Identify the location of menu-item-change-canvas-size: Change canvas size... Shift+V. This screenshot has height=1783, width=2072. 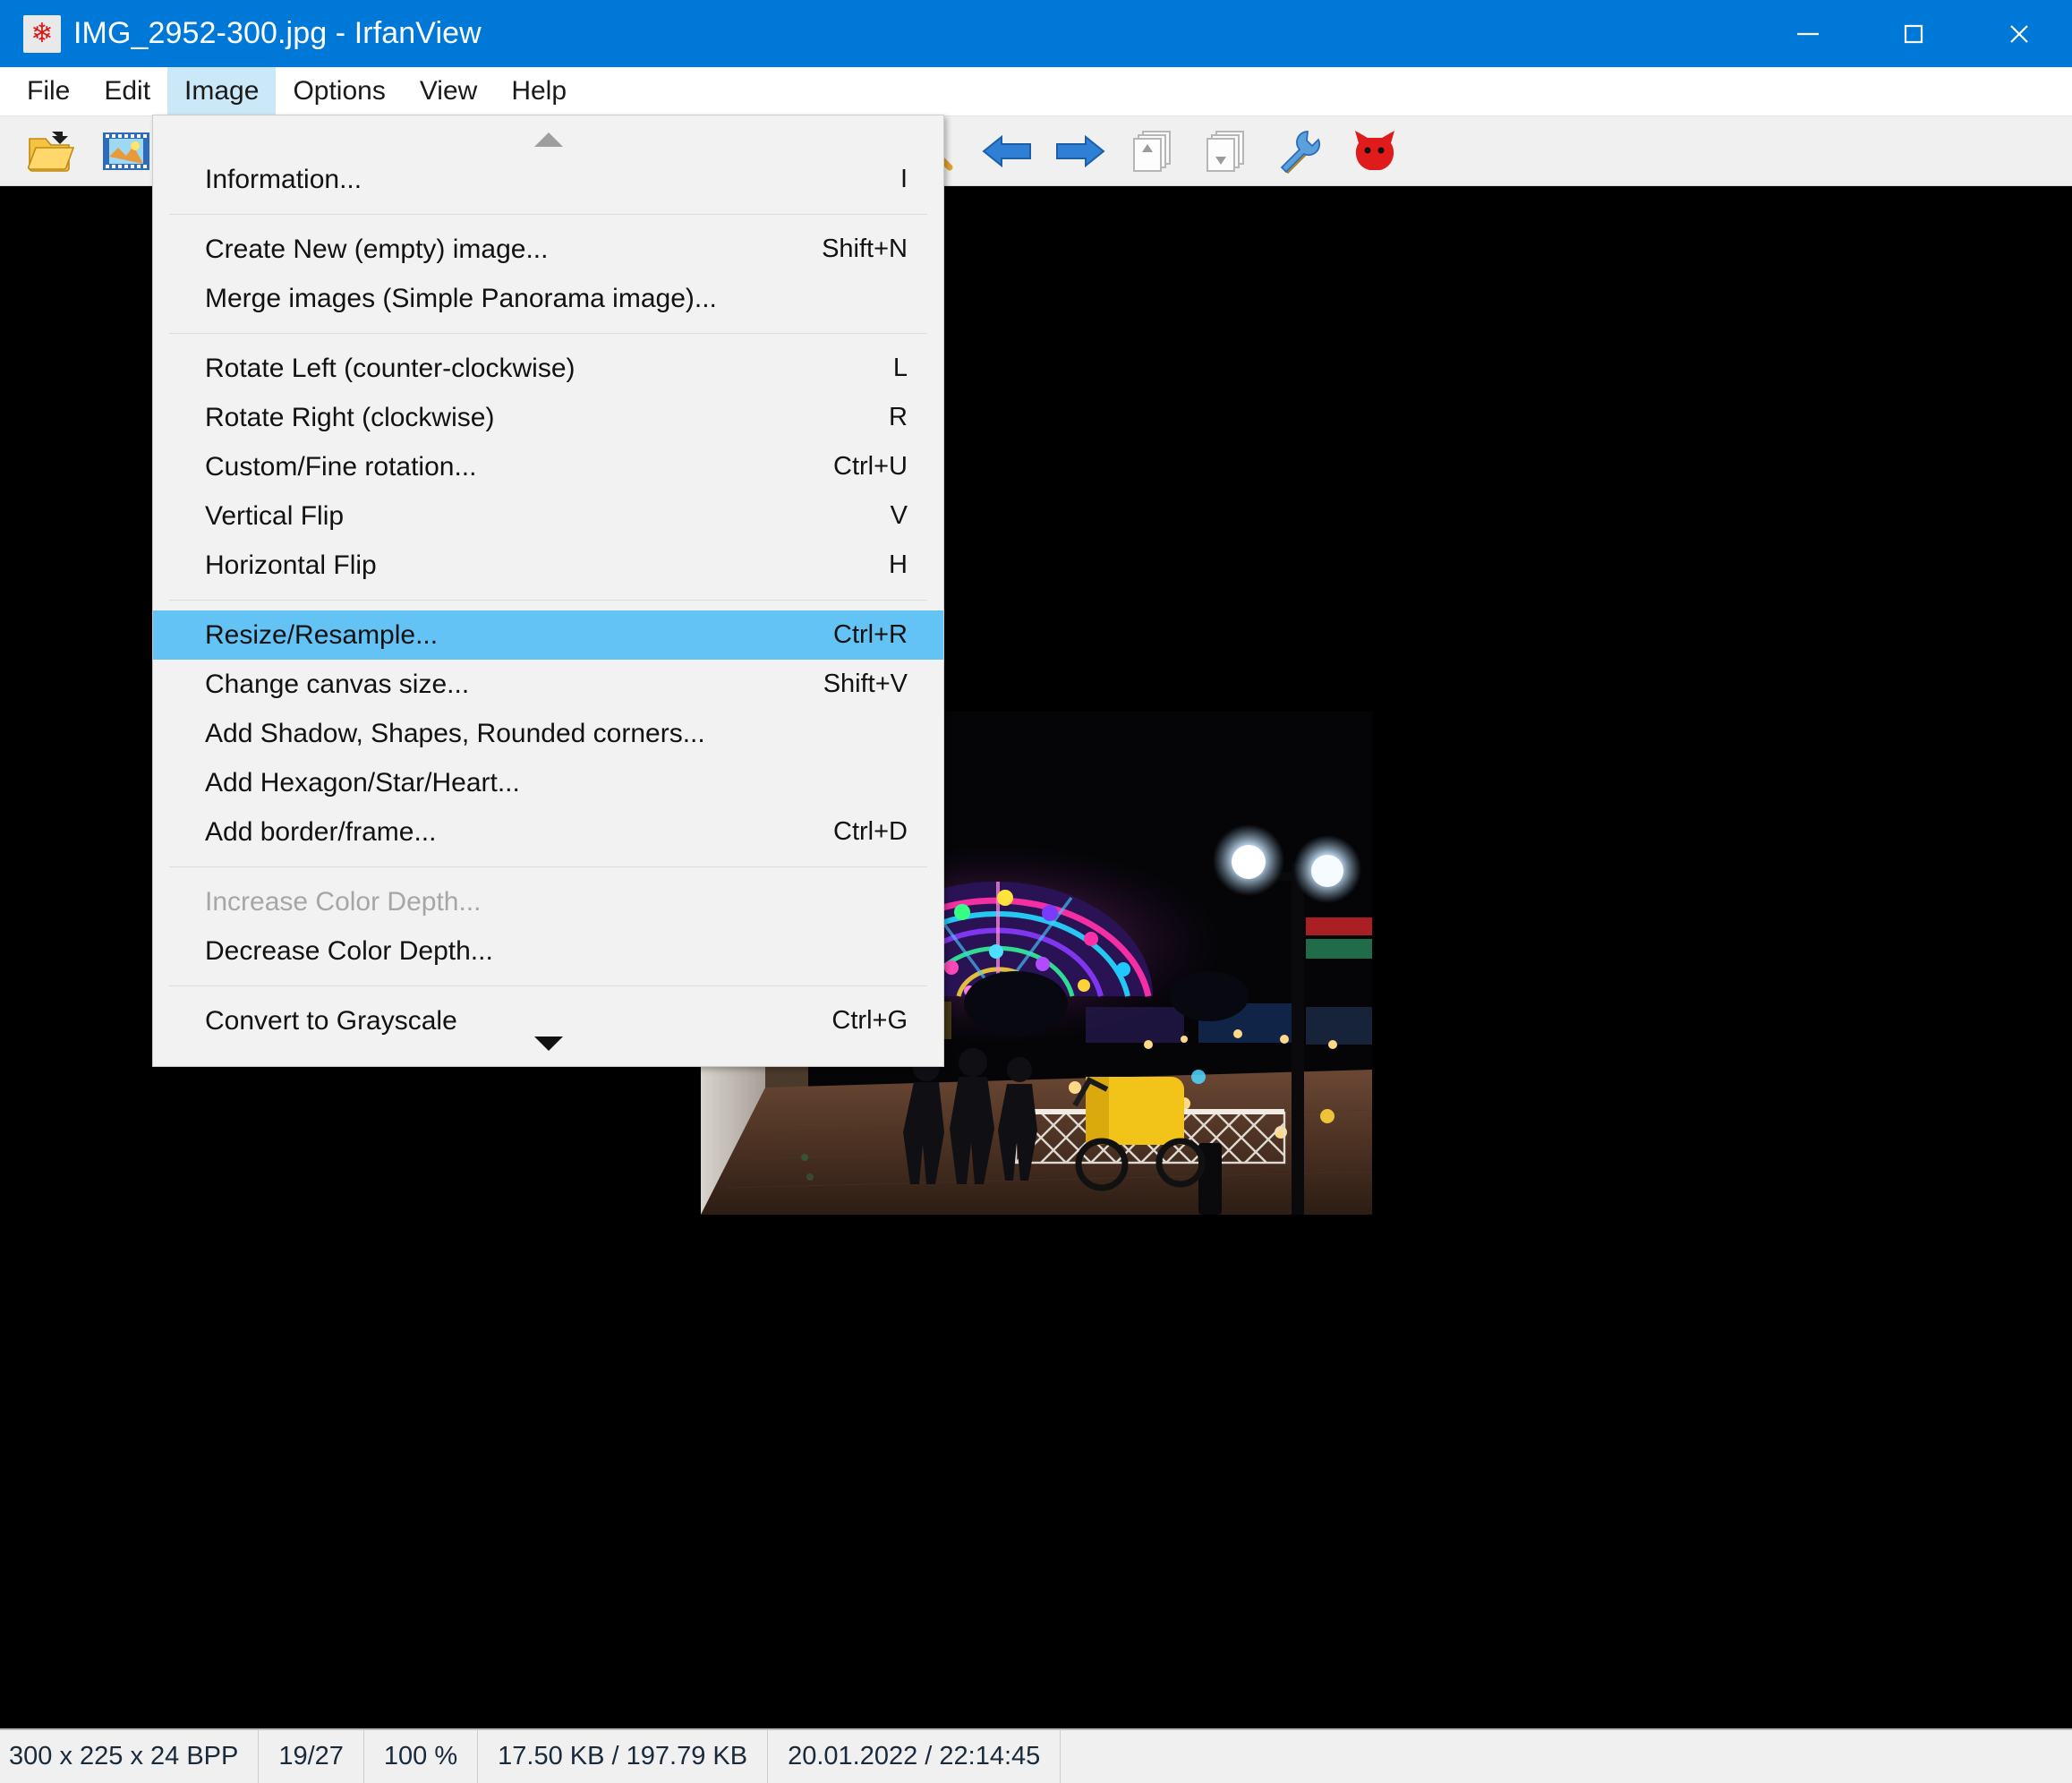
(548, 685).